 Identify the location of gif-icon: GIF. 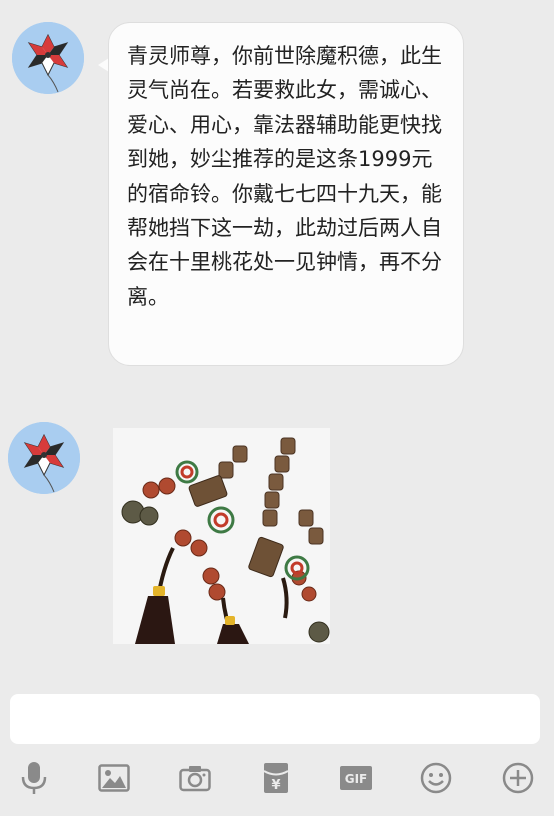
(356, 778).